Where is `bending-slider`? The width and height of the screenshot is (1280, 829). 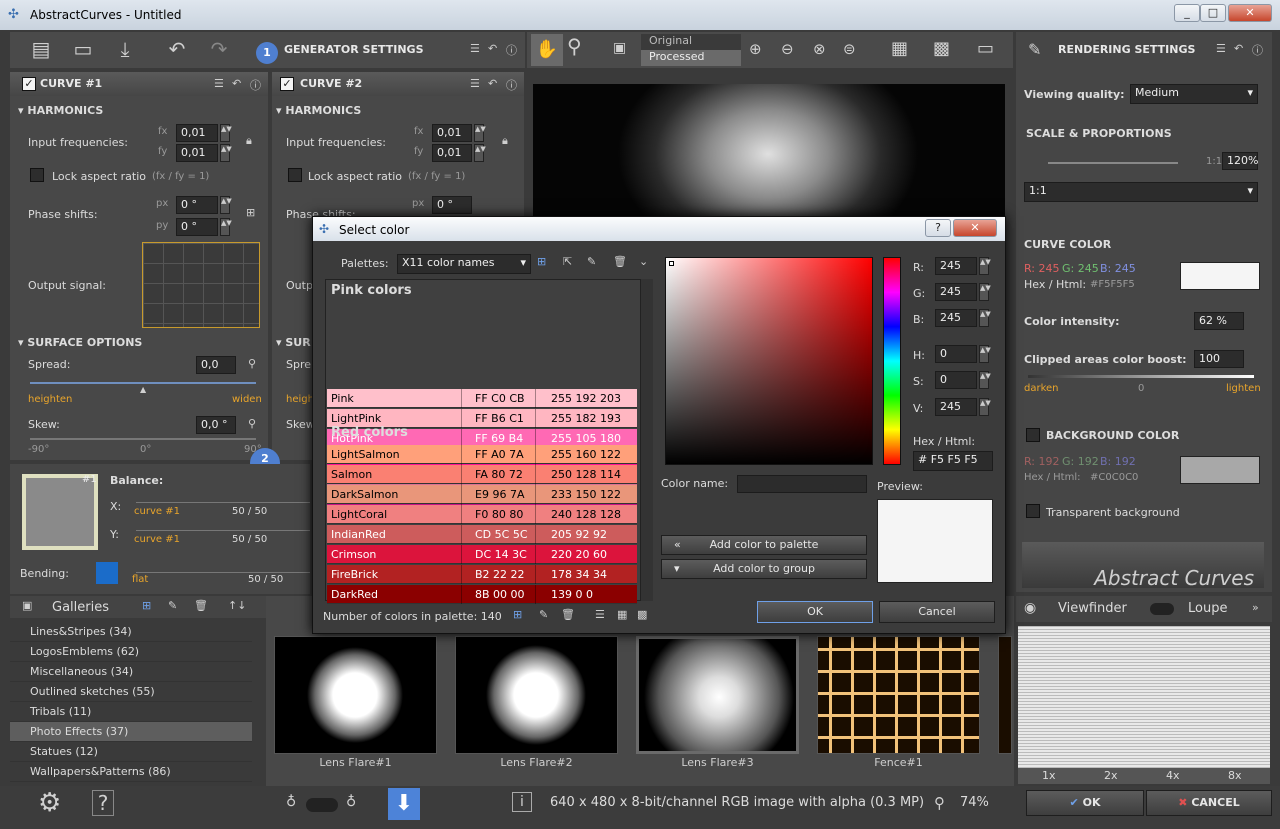 bending-slider is located at coordinates (223, 572).